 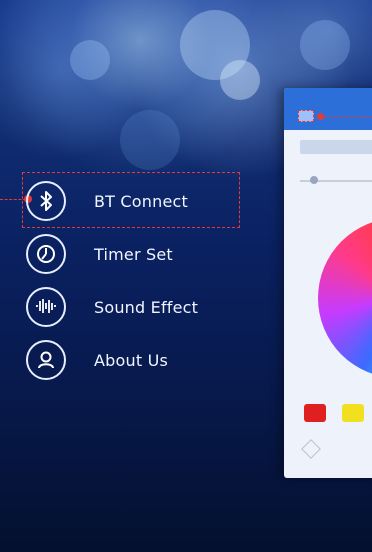 What do you see at coordinates (146, 307) in the screenshot?
I see `menu-item-label: Sound Effect` at bounding box center [146, 307].